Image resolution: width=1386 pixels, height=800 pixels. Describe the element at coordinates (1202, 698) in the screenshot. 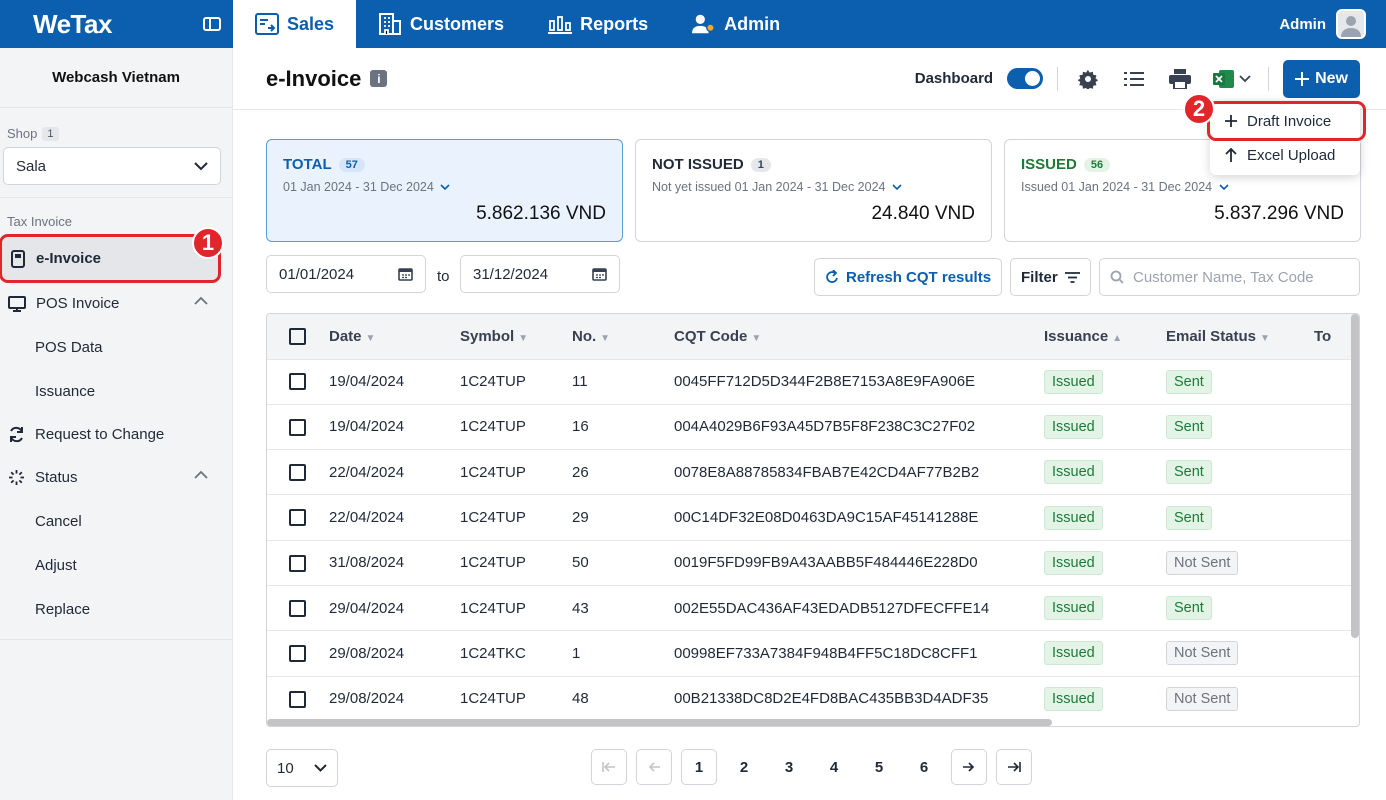

I see `email-status-badge: Not Sent` at that location.